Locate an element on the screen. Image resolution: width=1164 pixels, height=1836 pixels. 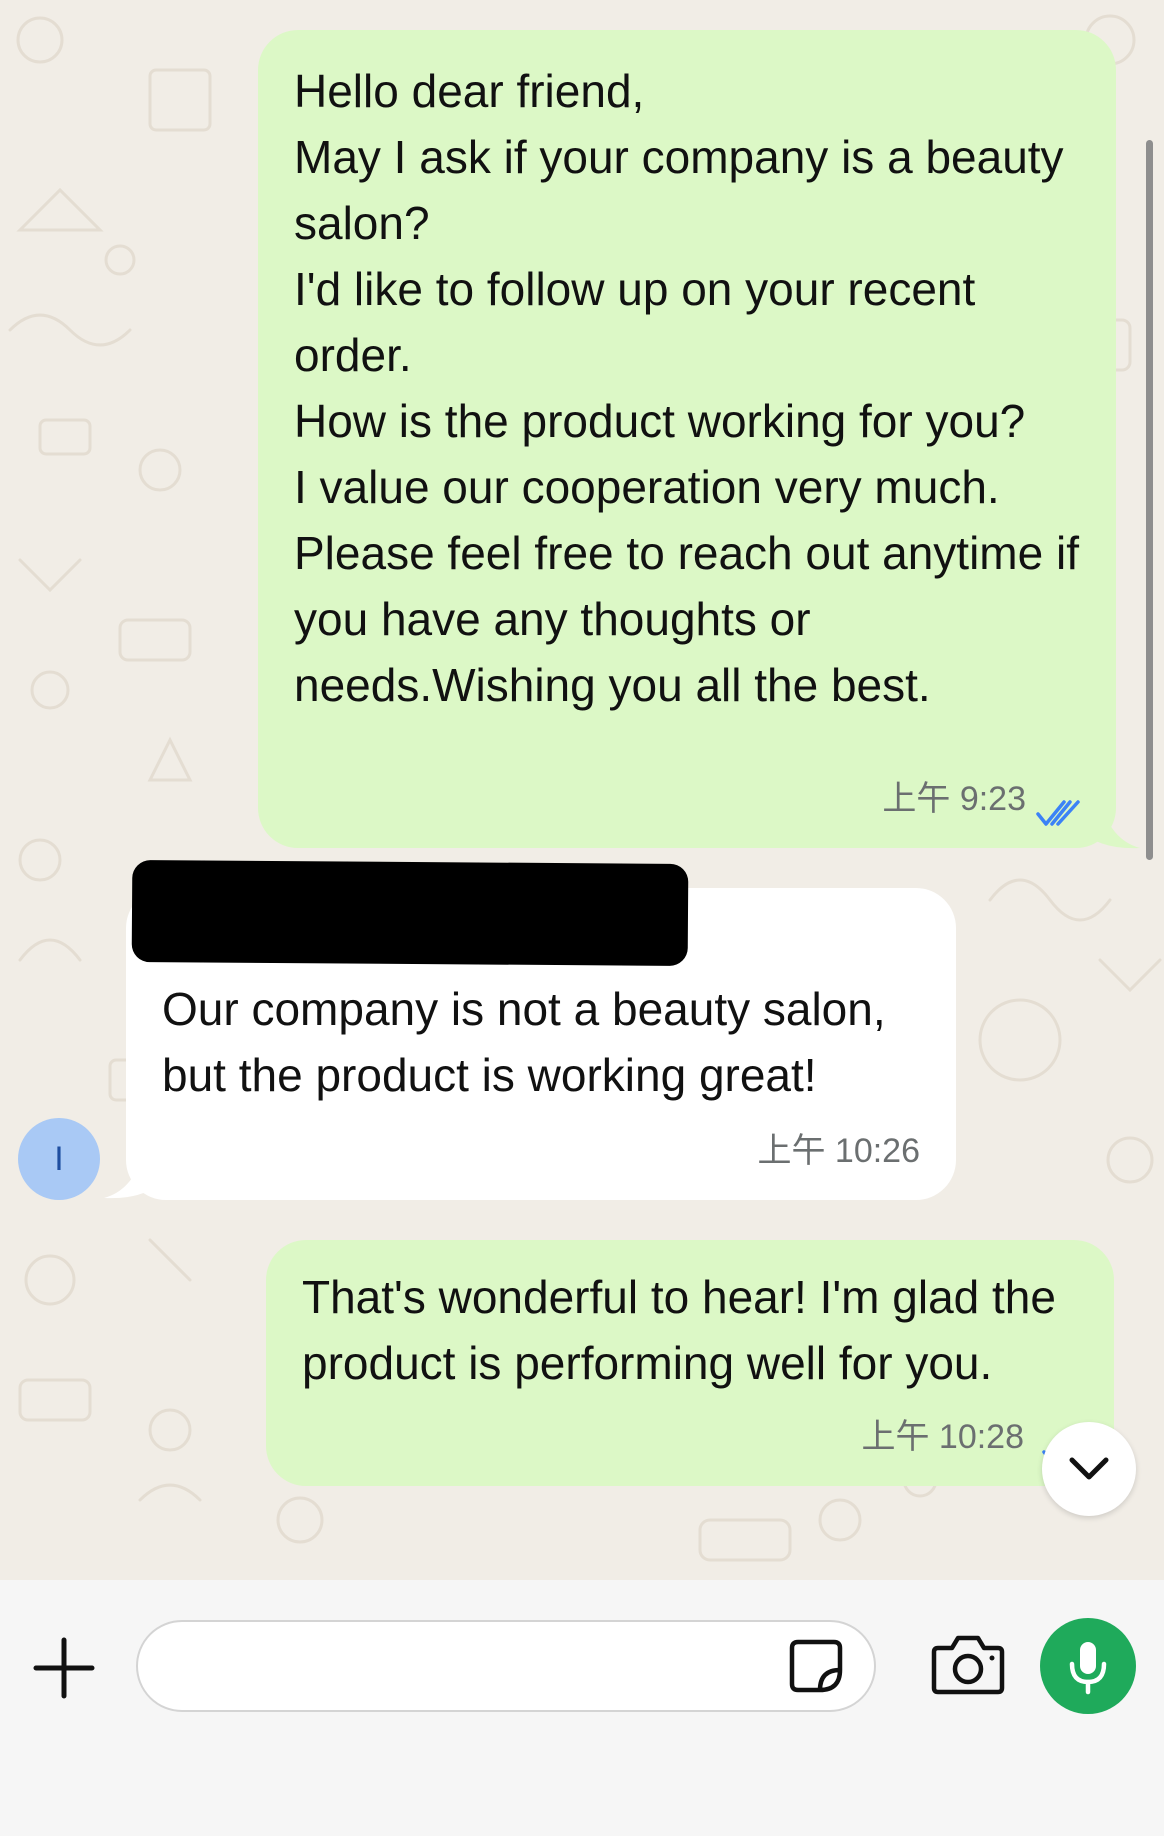
message-input is located at coordinates (506, 1666).